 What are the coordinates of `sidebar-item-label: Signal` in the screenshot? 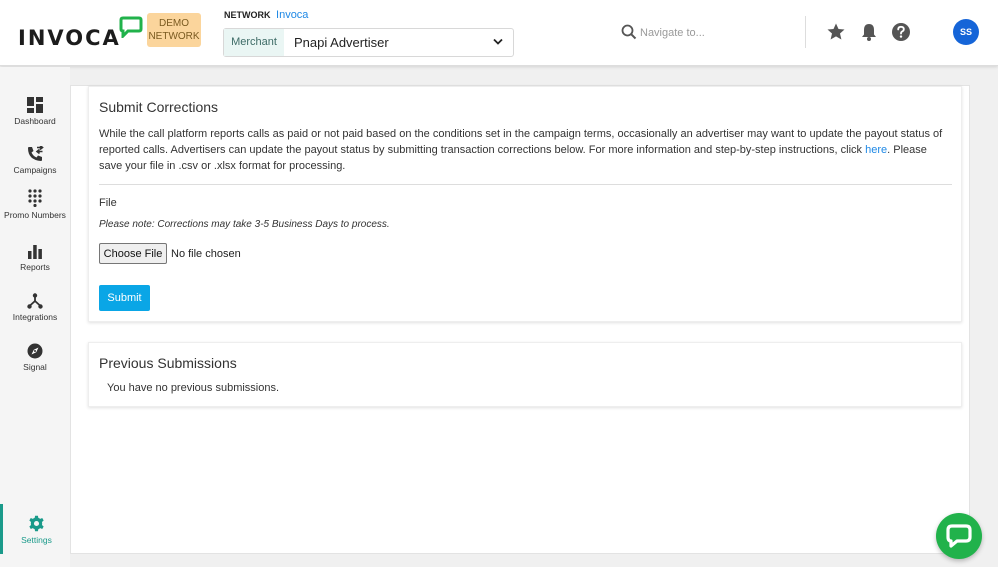 It's located at (35, 367).